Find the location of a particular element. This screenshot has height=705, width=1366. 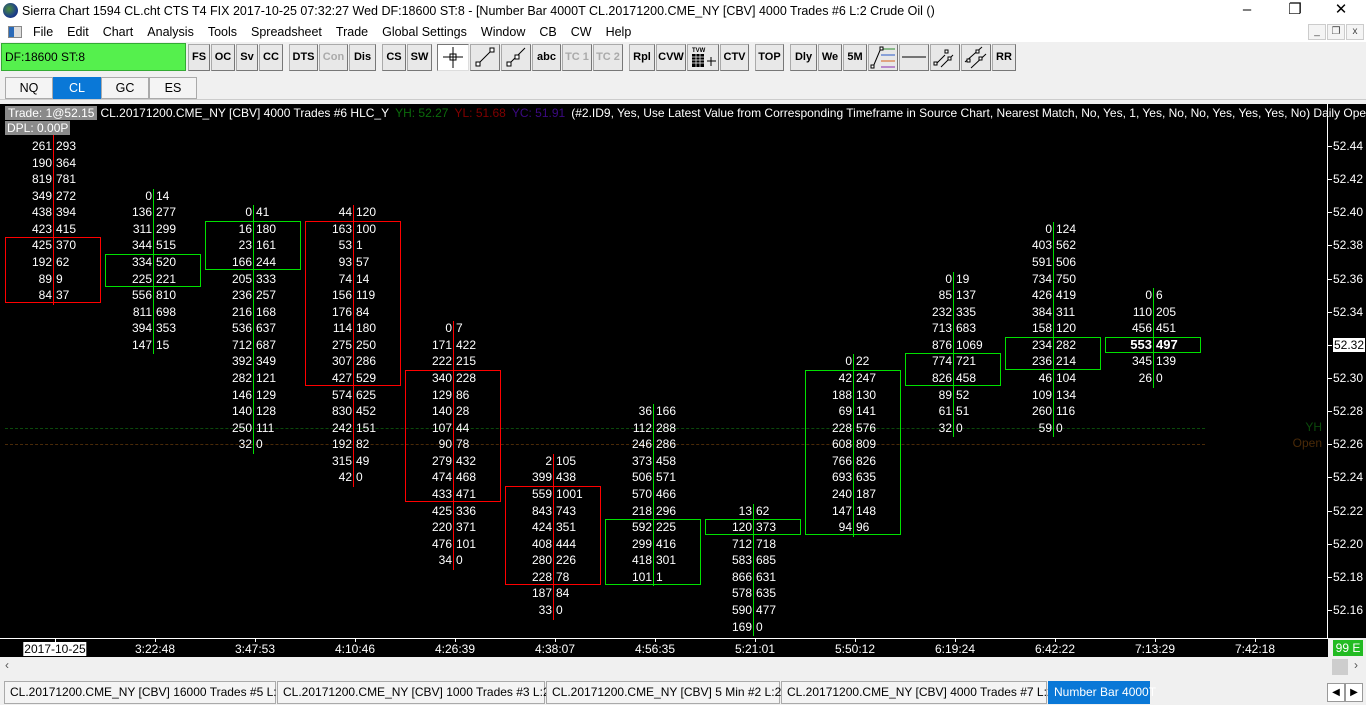

menu-window: Window is located at coordinates (503, 32).